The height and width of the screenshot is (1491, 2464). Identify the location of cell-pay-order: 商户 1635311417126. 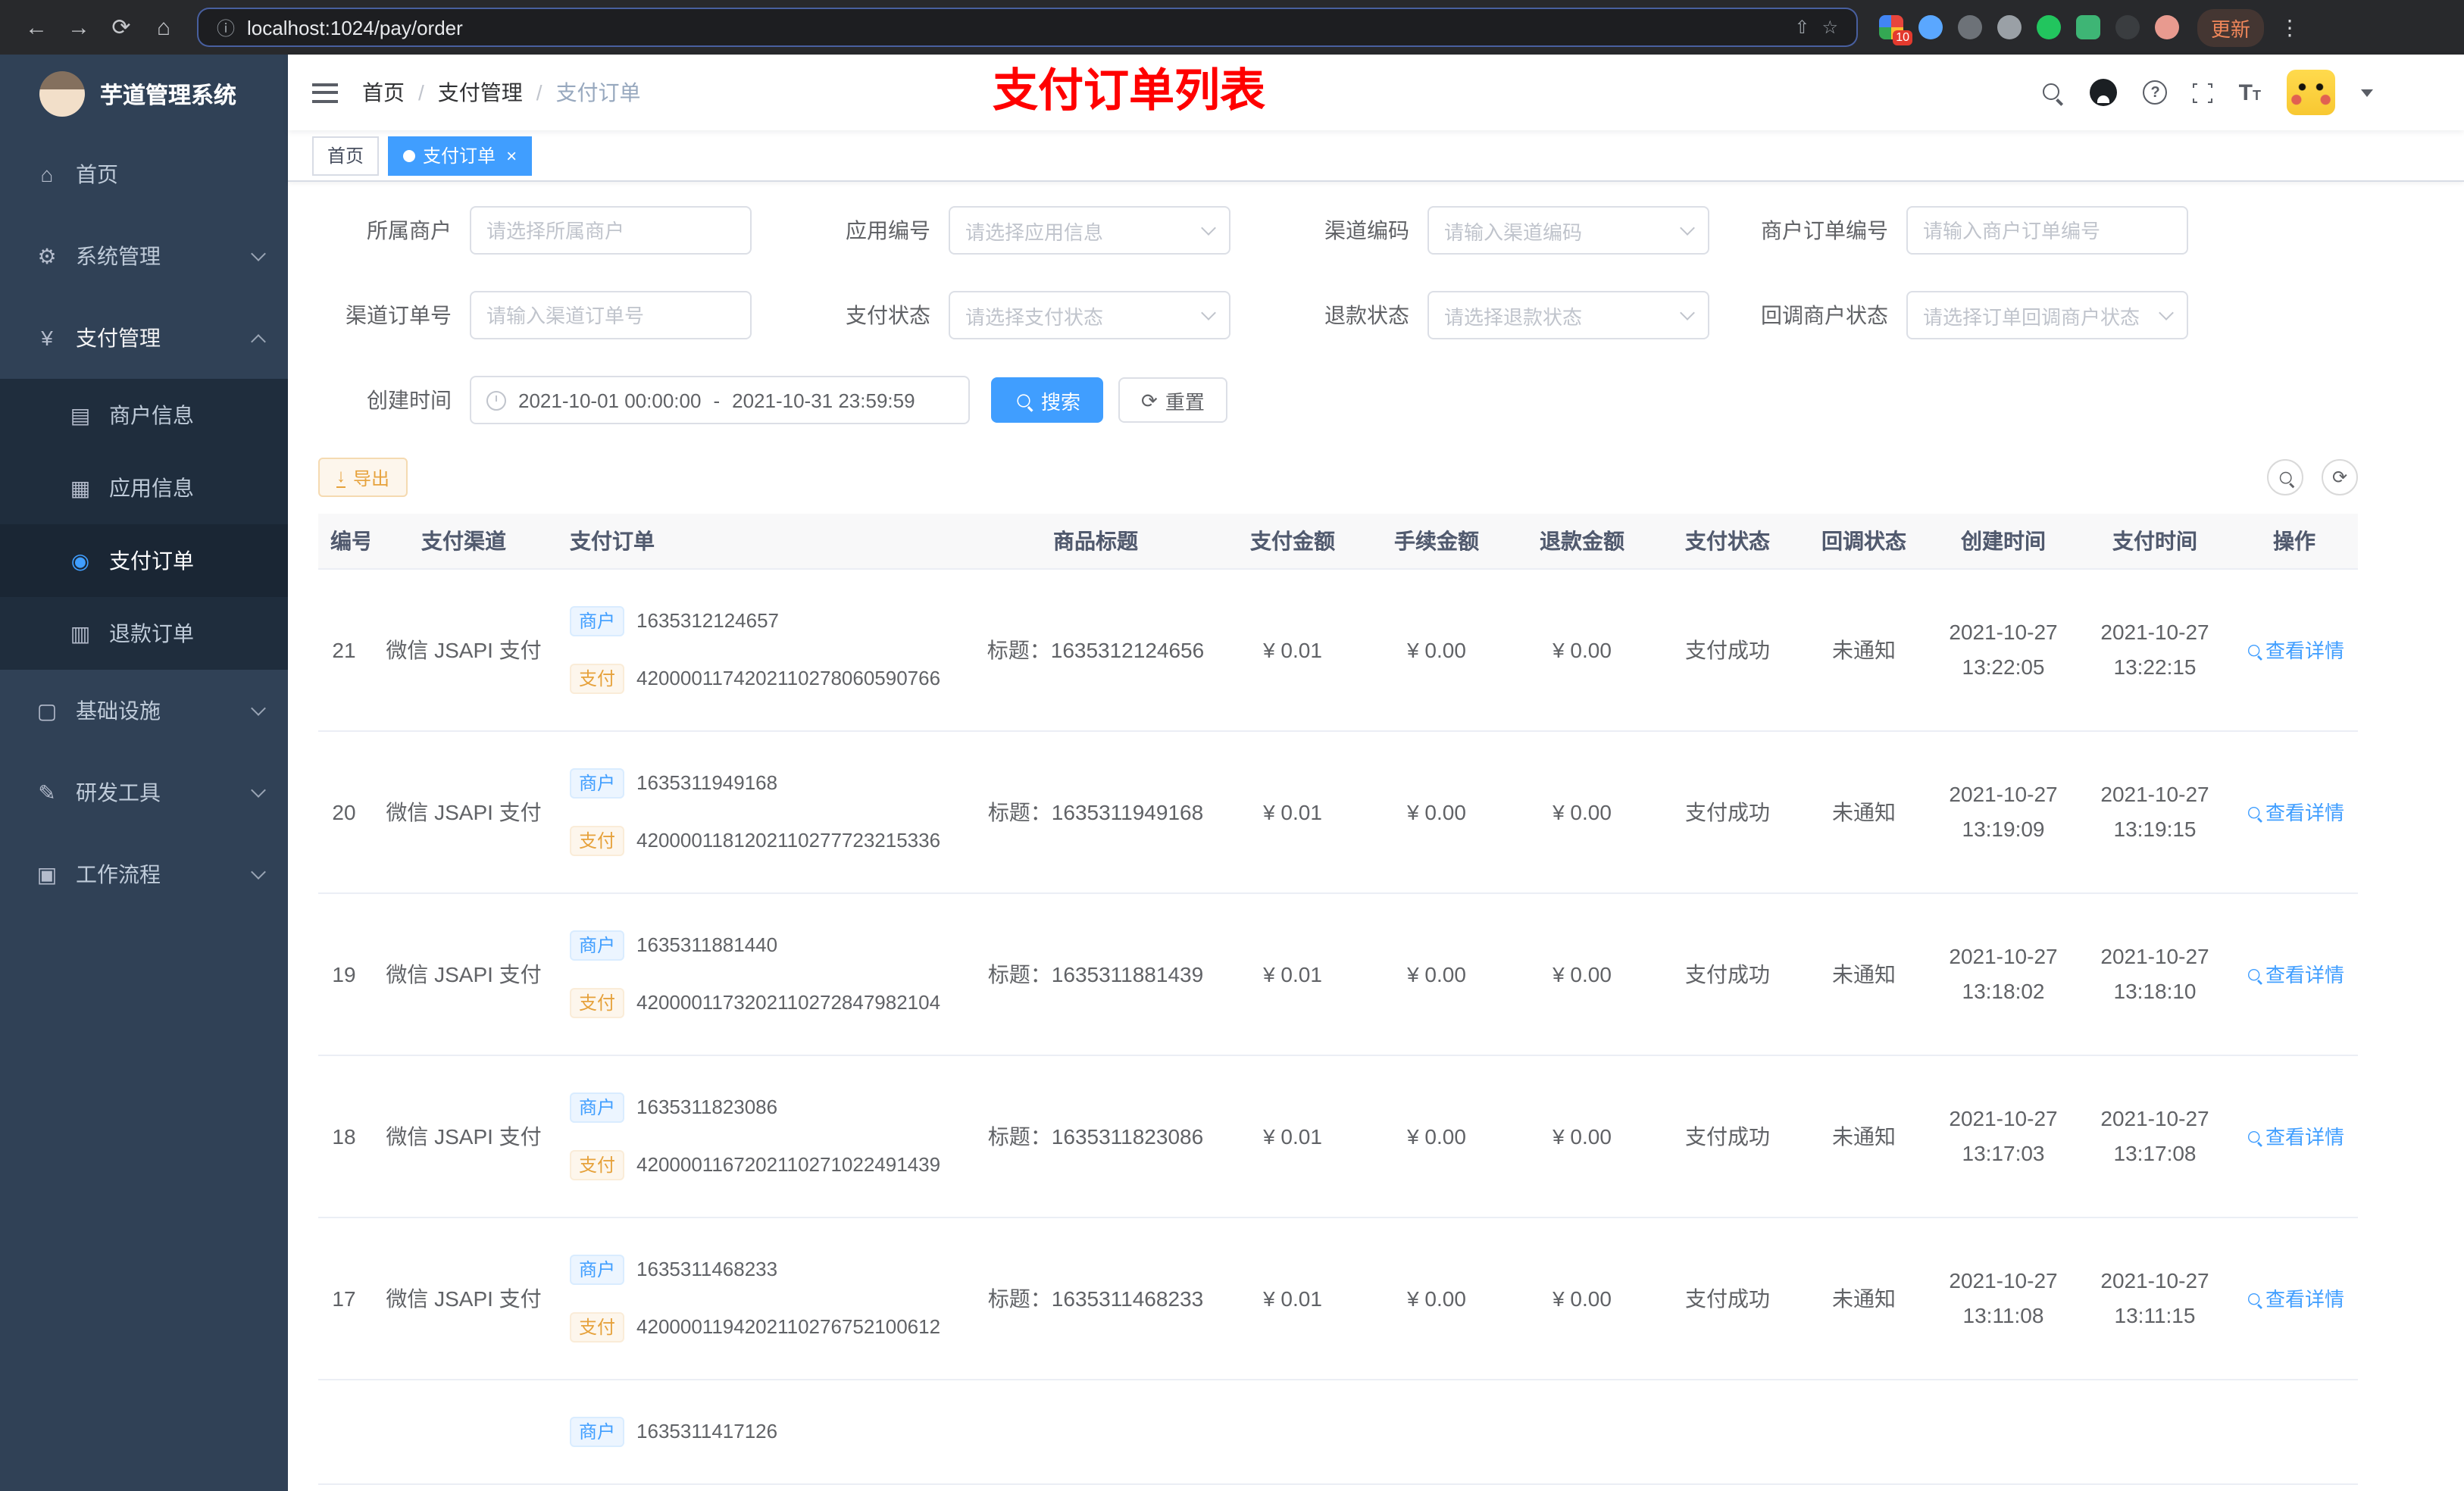
(764, 1431).